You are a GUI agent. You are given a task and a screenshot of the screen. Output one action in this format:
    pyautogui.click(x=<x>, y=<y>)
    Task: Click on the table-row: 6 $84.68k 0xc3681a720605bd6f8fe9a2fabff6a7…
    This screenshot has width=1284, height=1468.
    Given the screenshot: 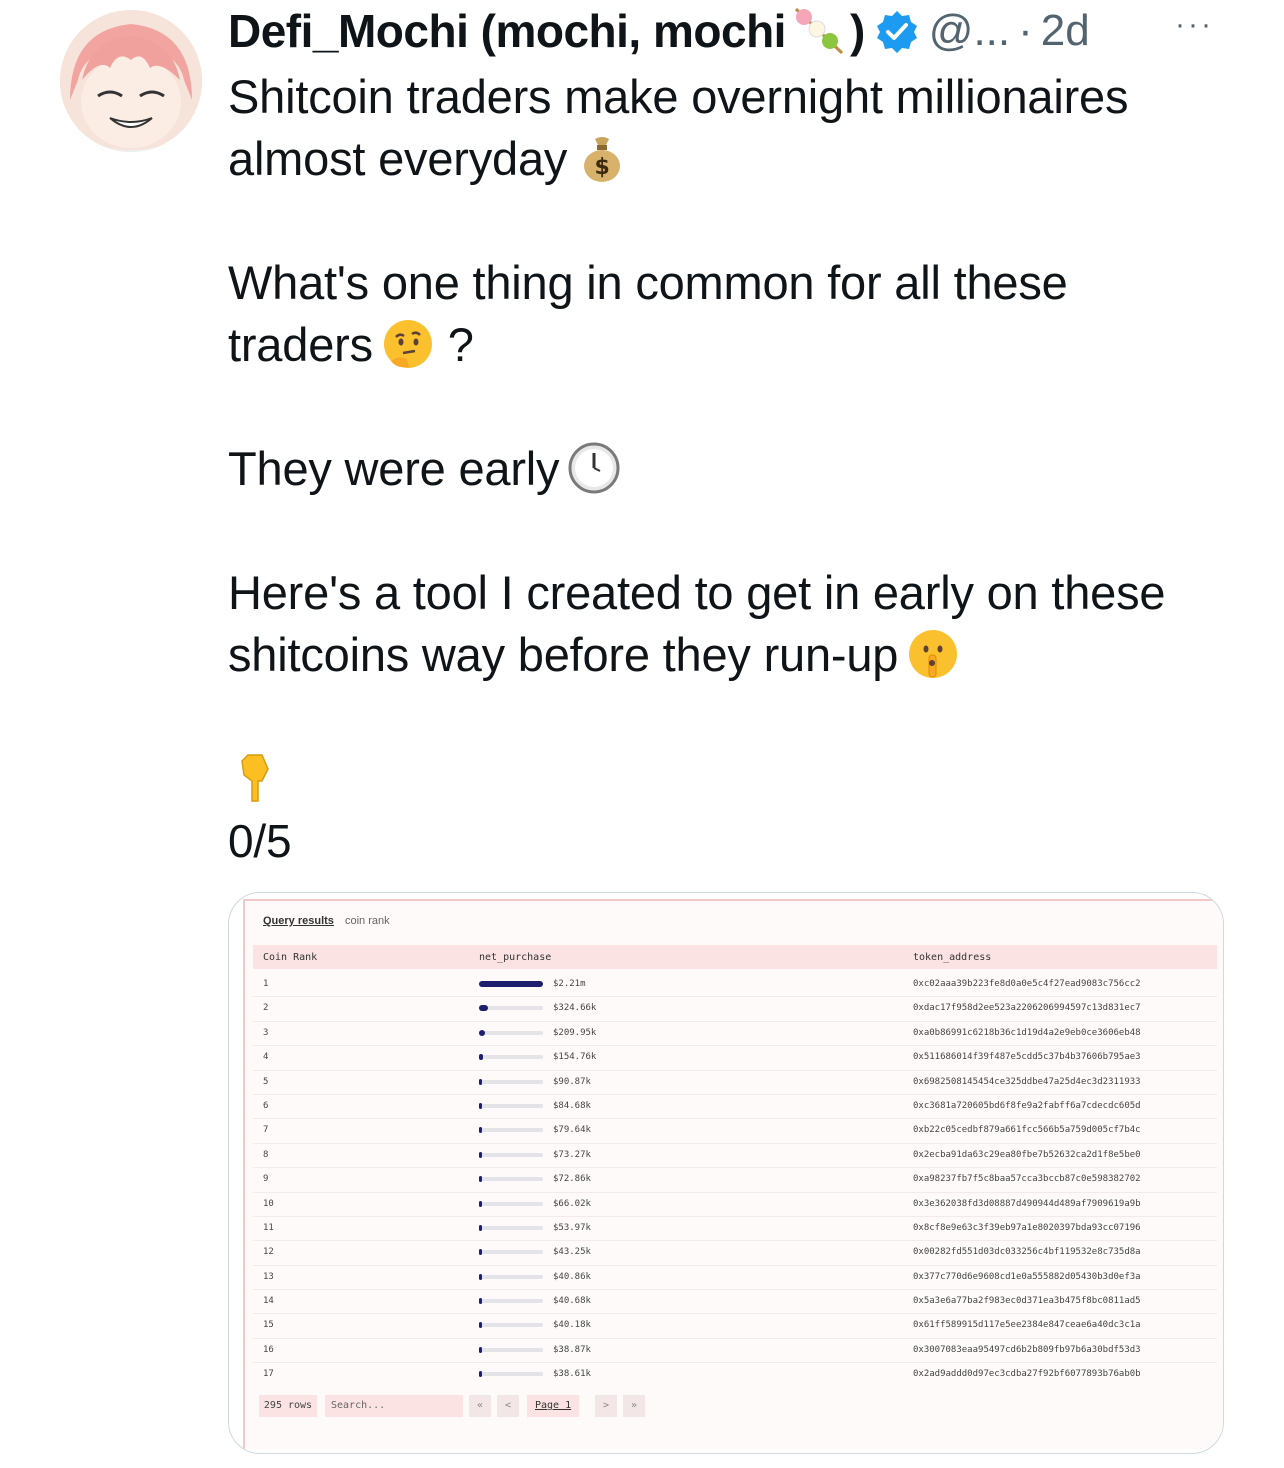 What is the action you would take?
    pyautogui.click(x=735, y=1107)
    